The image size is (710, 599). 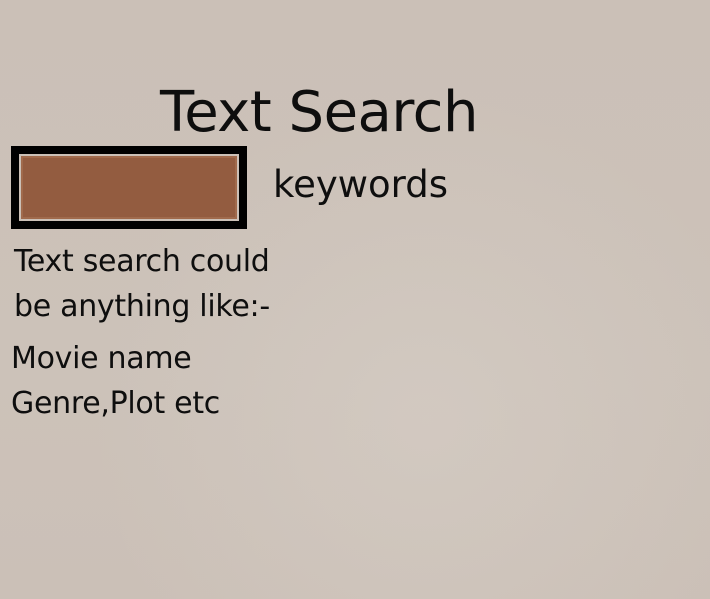 What do you see at coordinates (360, 184) in the screenshot?
I see `keywords-label: keywords` at bounding box center [360, 184].